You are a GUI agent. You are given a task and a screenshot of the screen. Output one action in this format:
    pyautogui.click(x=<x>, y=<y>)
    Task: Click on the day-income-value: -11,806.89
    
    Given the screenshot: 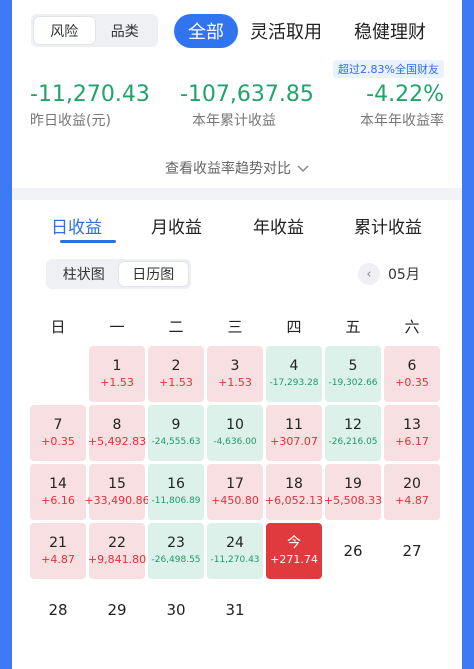 What is the action you would take?
    pyautogui.click(x=176, y=501)
    